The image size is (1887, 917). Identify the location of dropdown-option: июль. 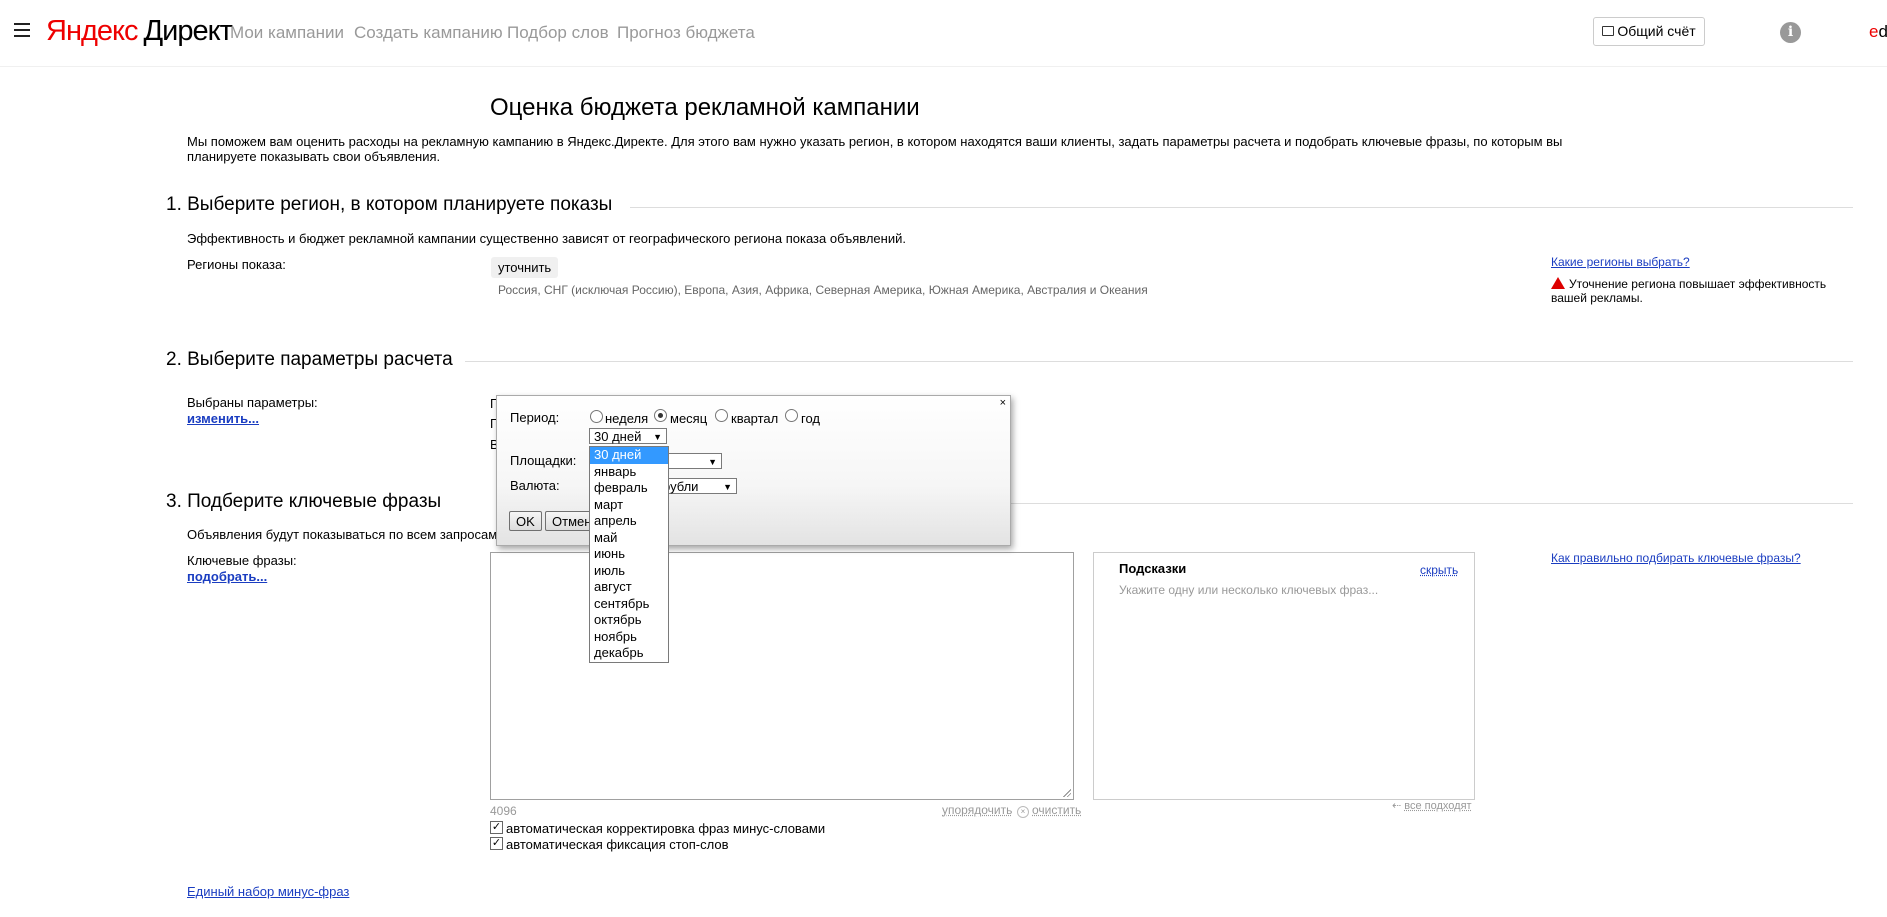
(629, 571).